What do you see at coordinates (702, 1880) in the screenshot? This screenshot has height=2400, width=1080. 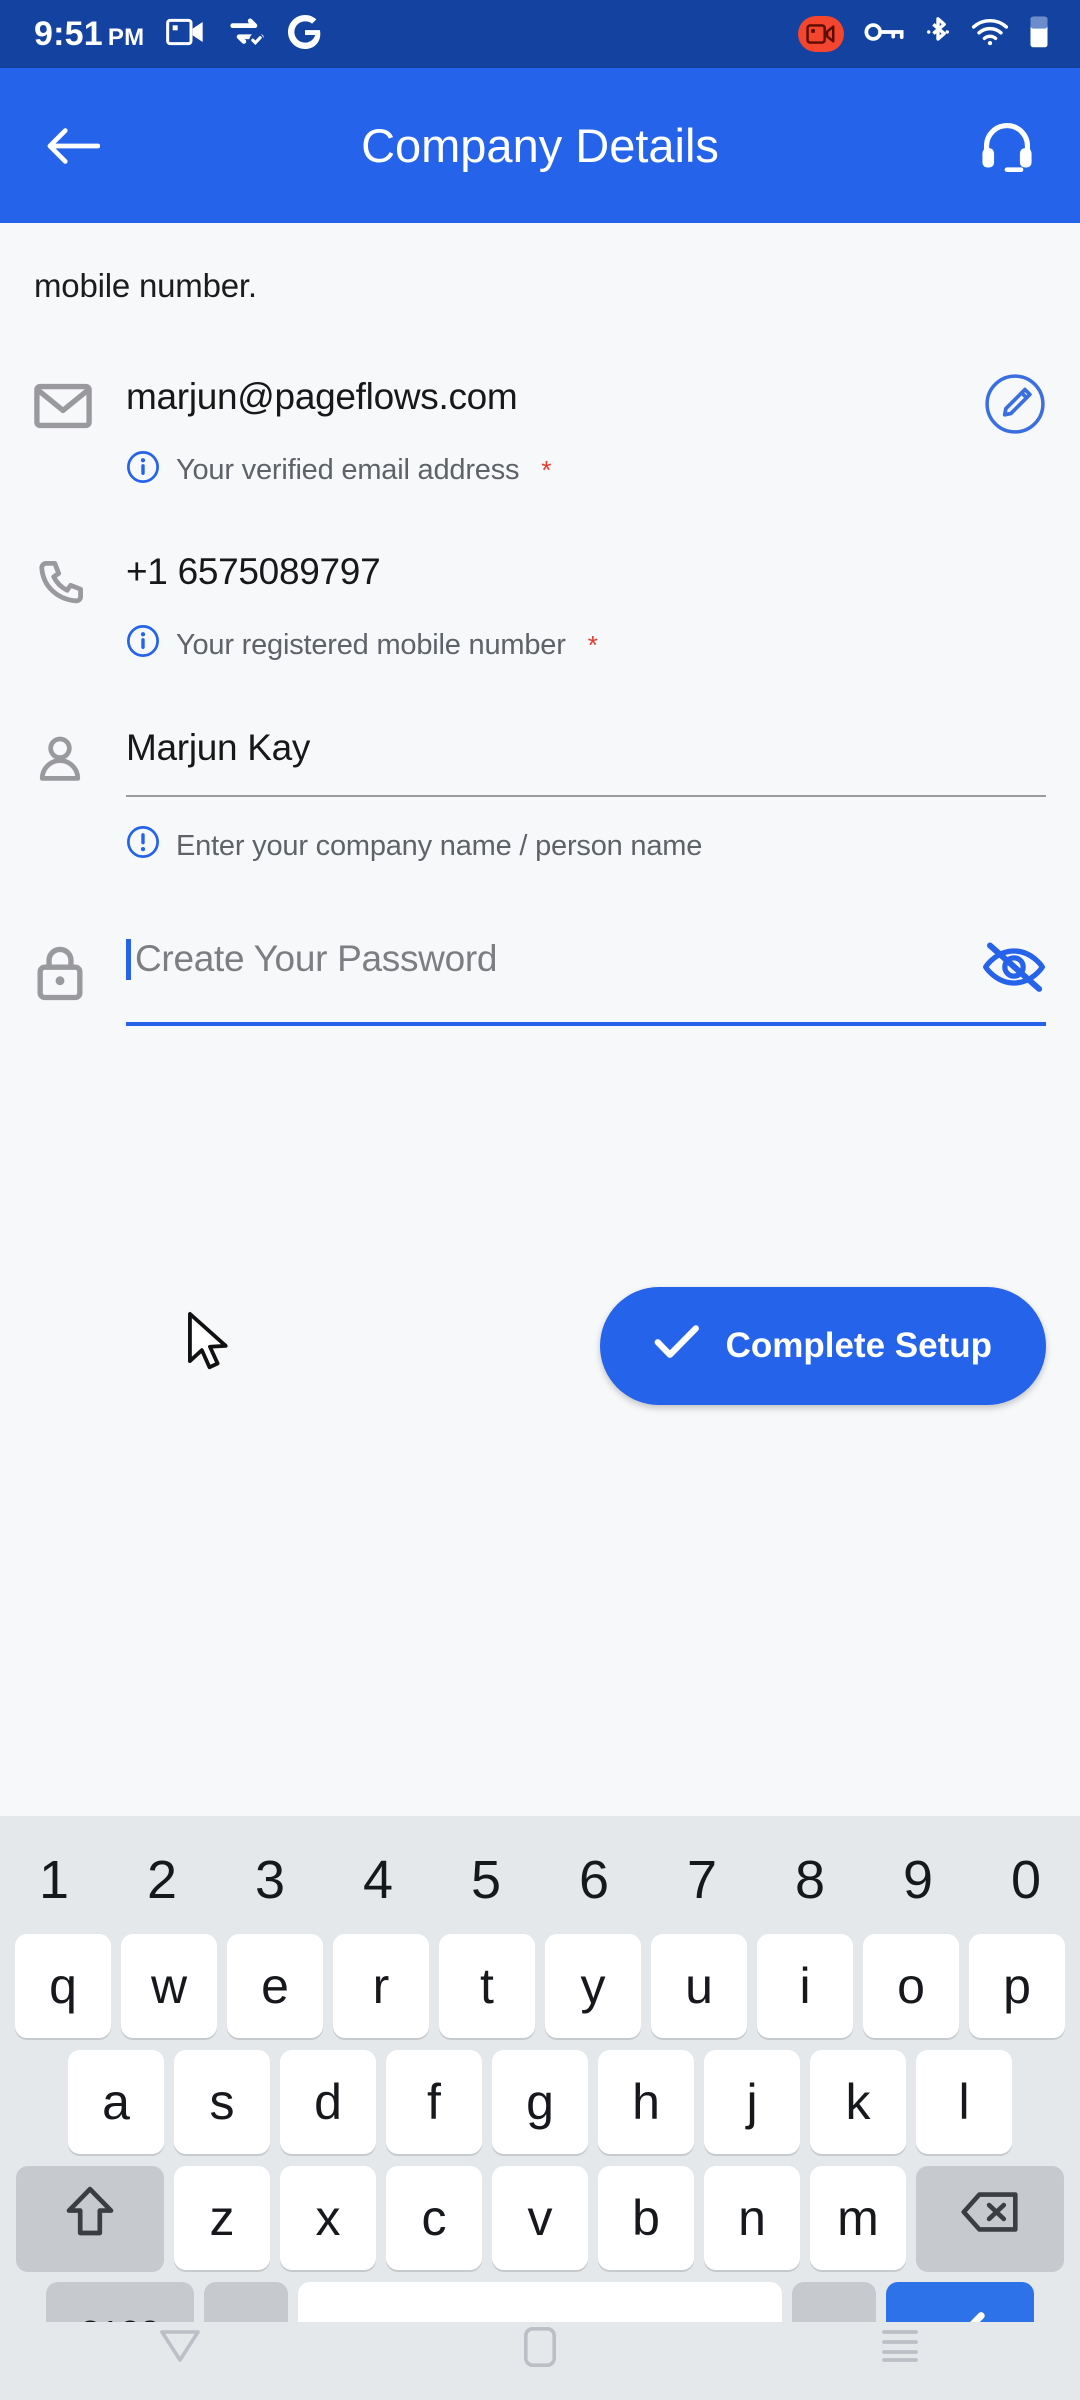 I see `key-7: 7` at bounding box center [702, 1880].